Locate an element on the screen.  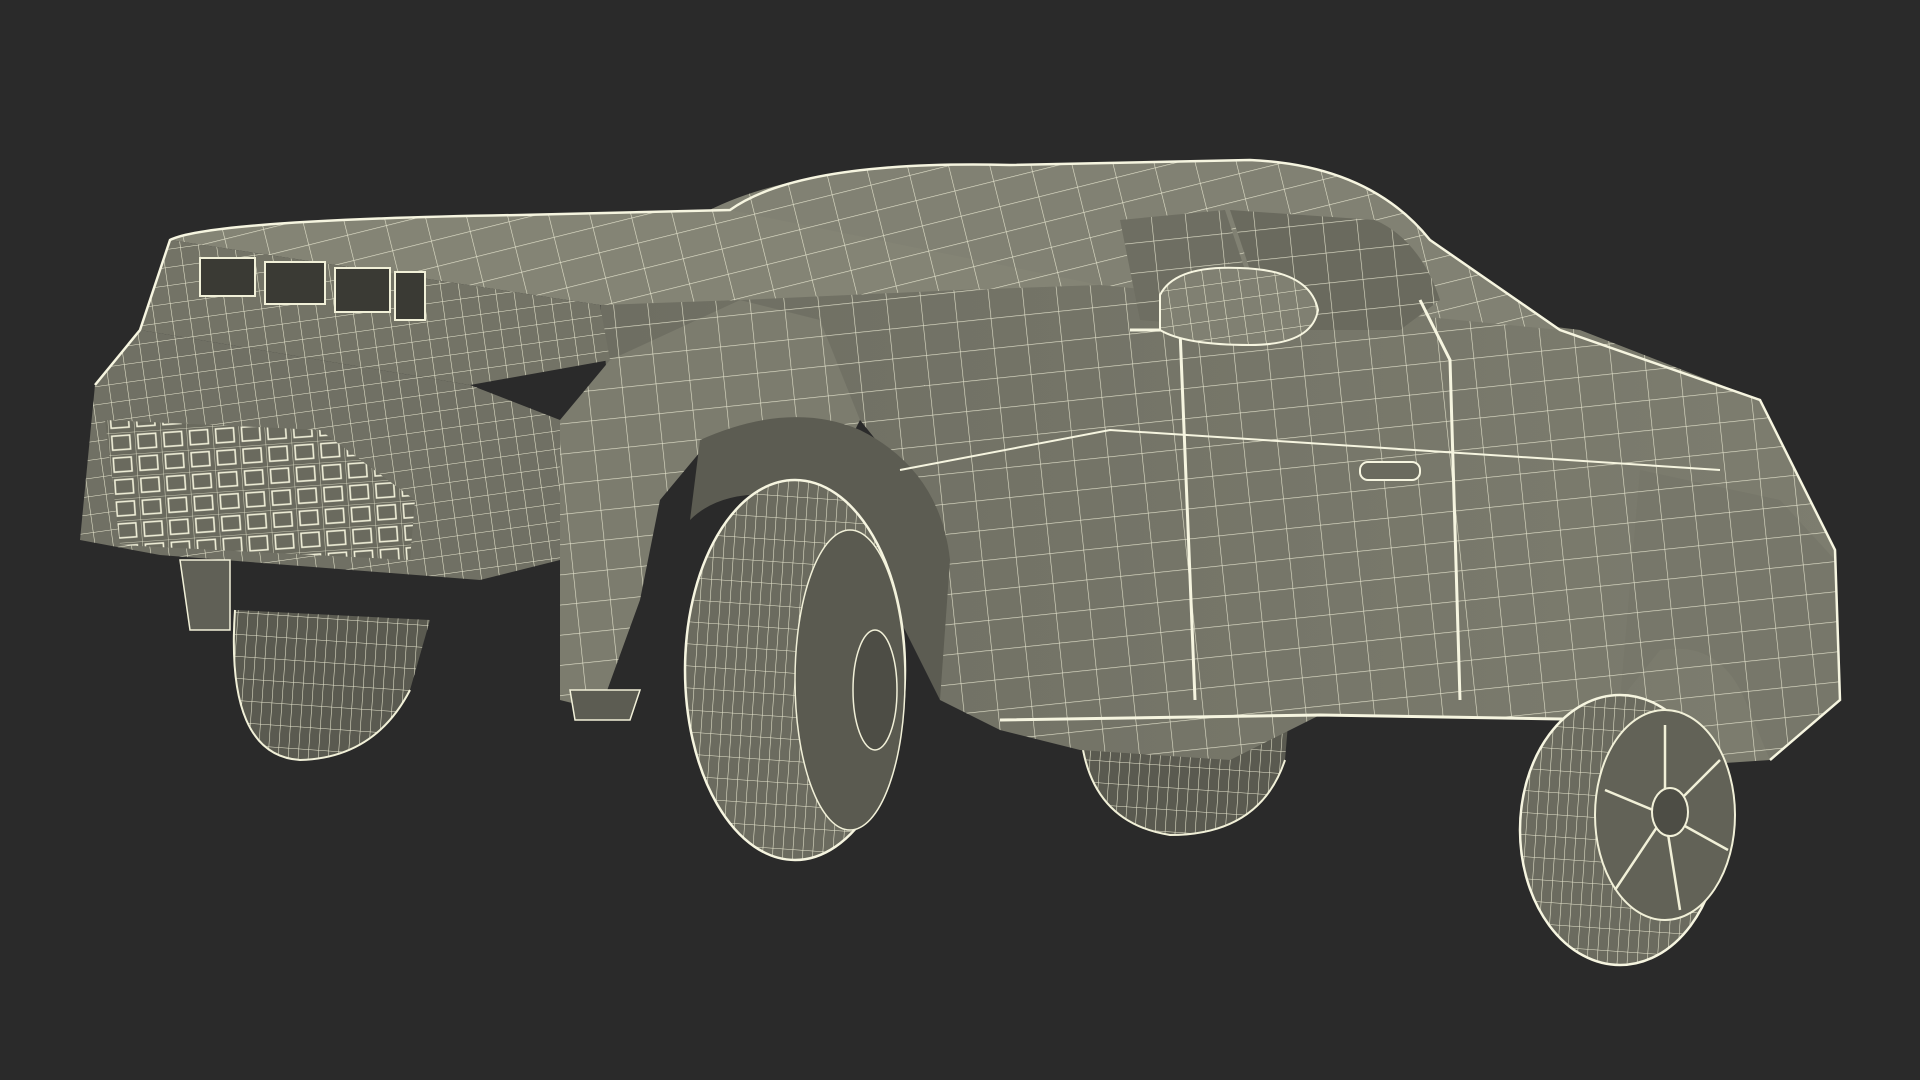
front-right-wheel is located at coordinates (795, 670).